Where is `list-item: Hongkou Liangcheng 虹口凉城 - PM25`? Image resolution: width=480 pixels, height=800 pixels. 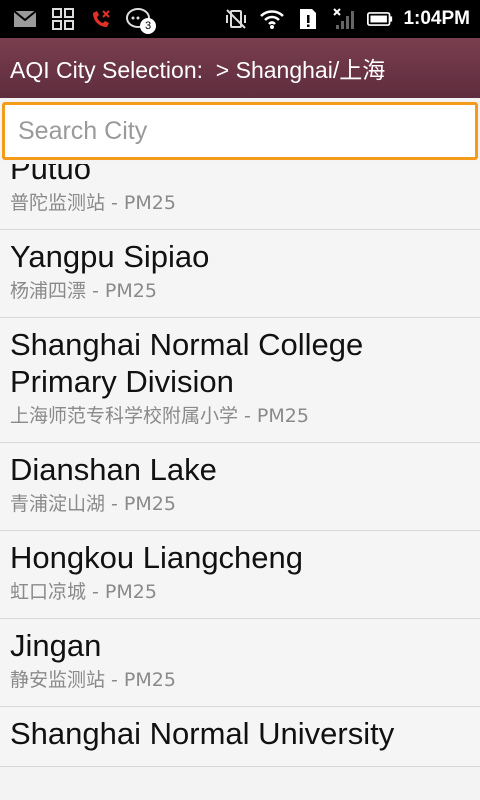
list-item: Hongkou Liangcheng 虹口凉城 - PM25 is located at coordinates (240, 575).